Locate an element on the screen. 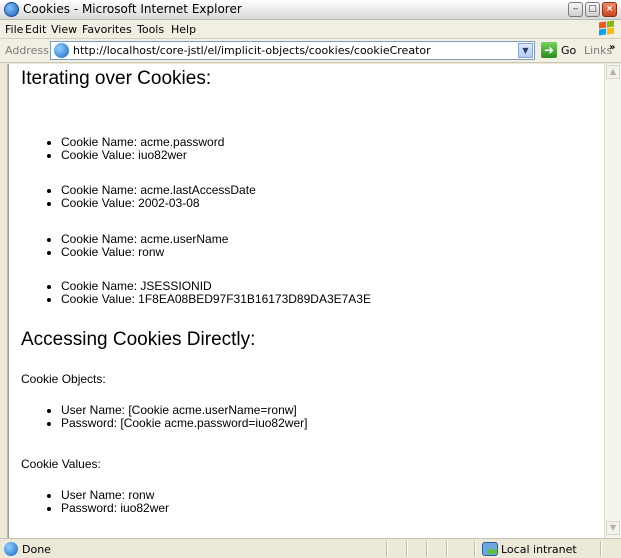 This screenshot has width=621, height=558. scroll-up-icon: ▲ is located at coordinates (613, 72).